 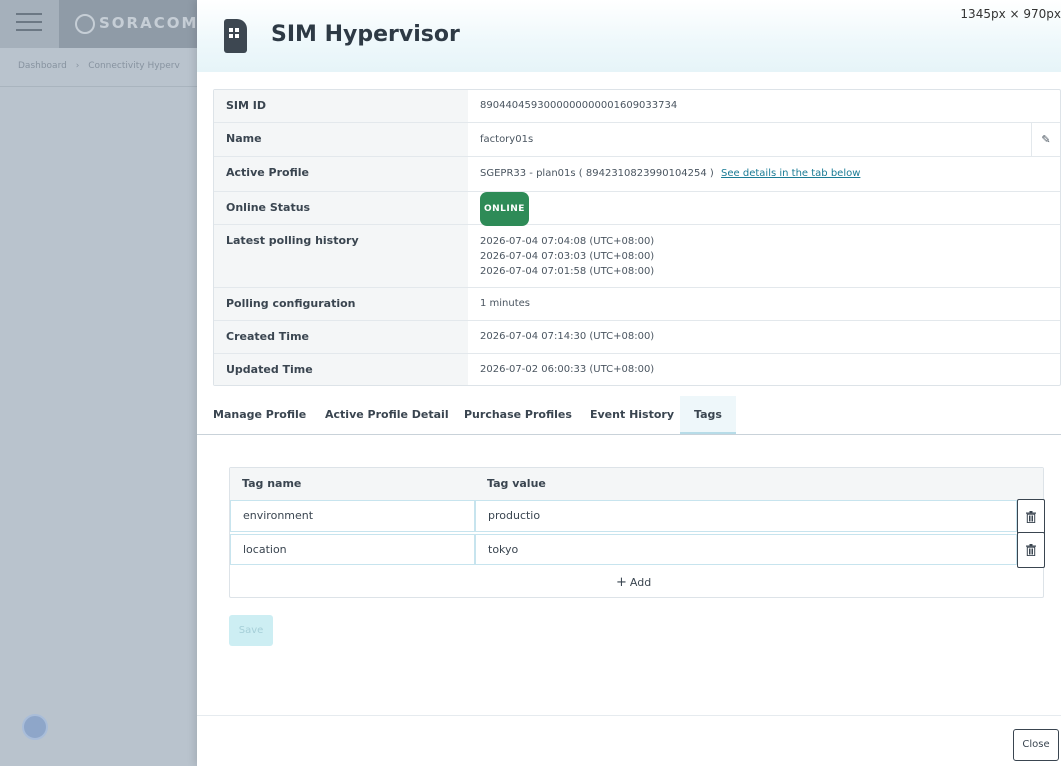 I want to click on logo-text: SORACOM, so click(x=149, y=23).